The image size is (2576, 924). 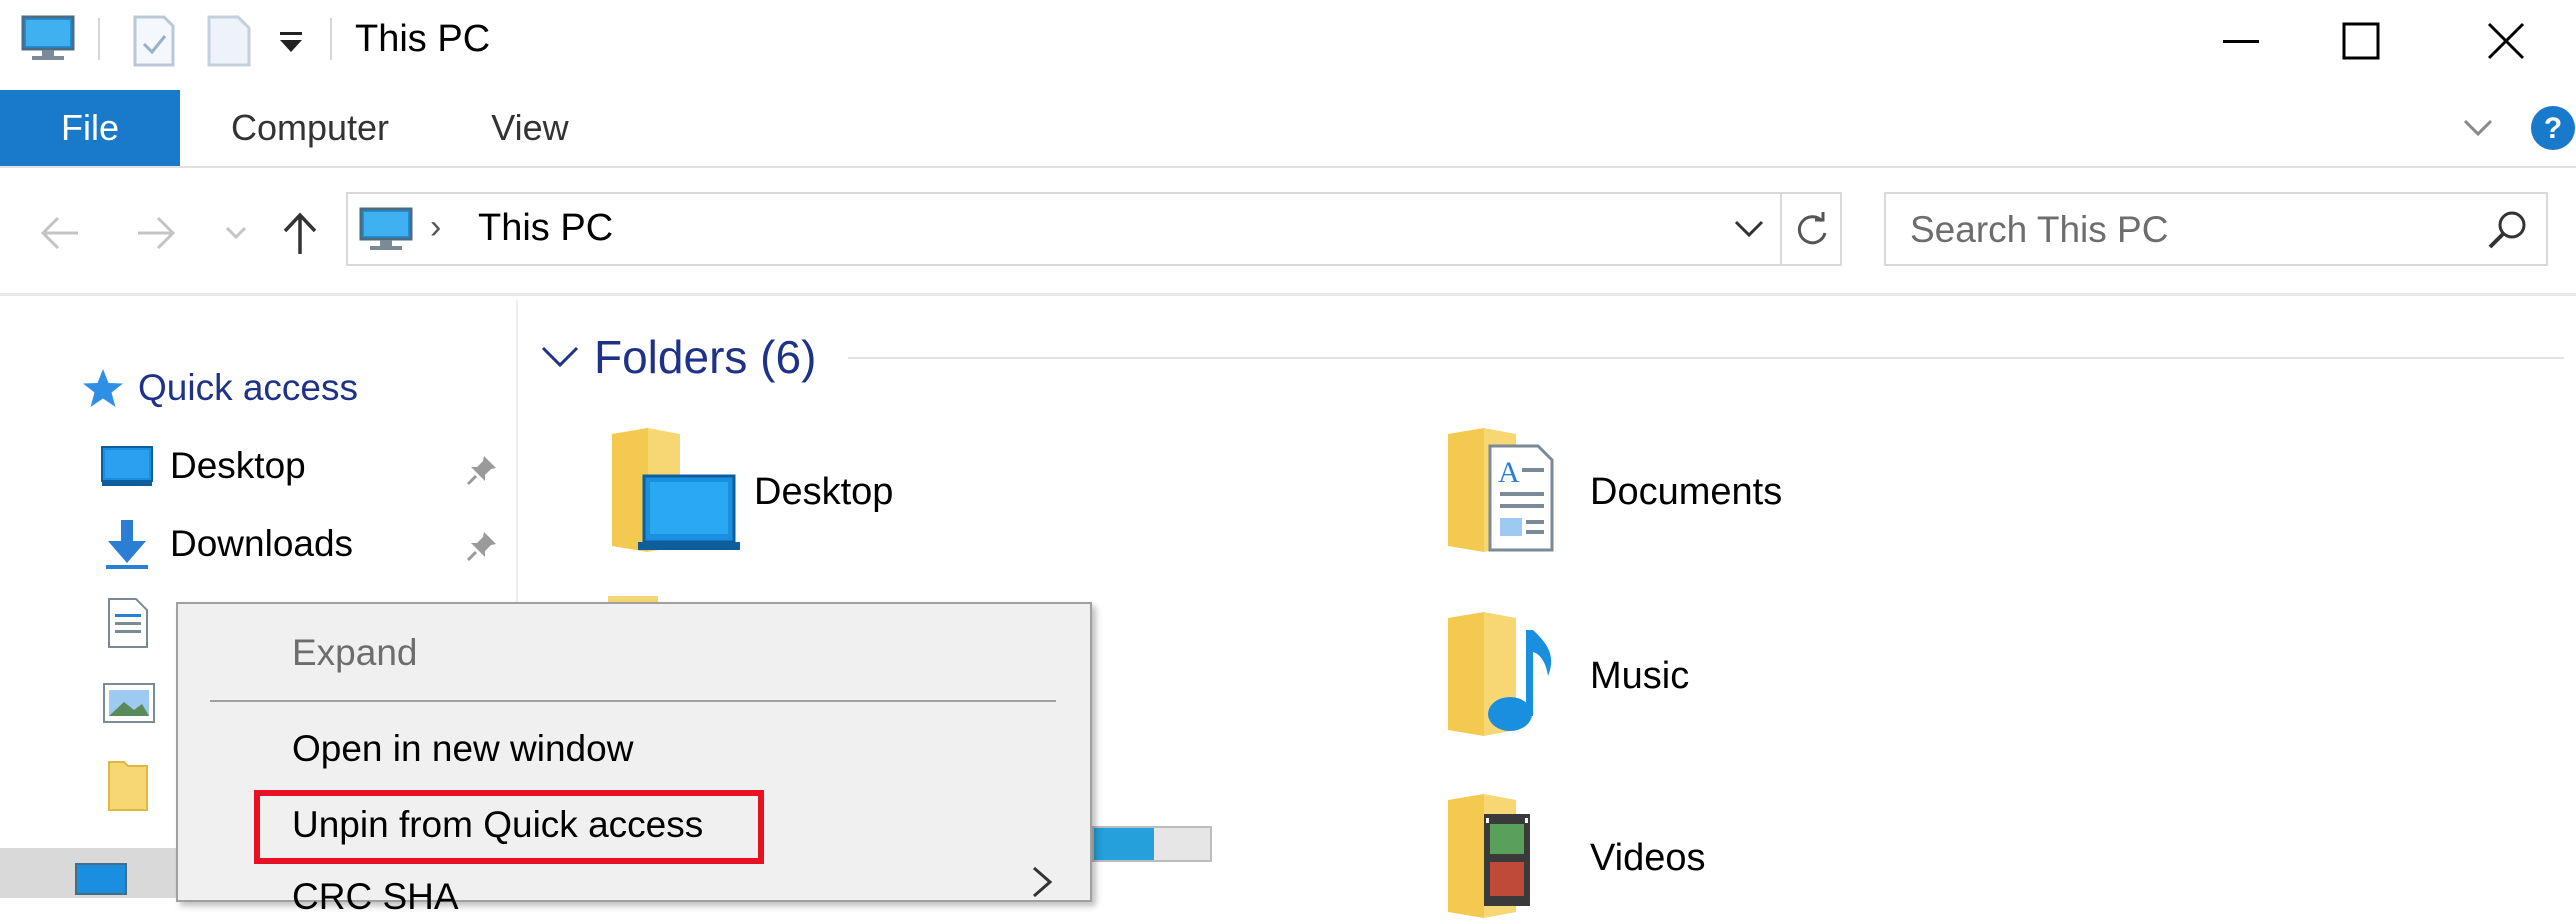 I want to click on back-arrow-icon, so click(x=59, y=233).